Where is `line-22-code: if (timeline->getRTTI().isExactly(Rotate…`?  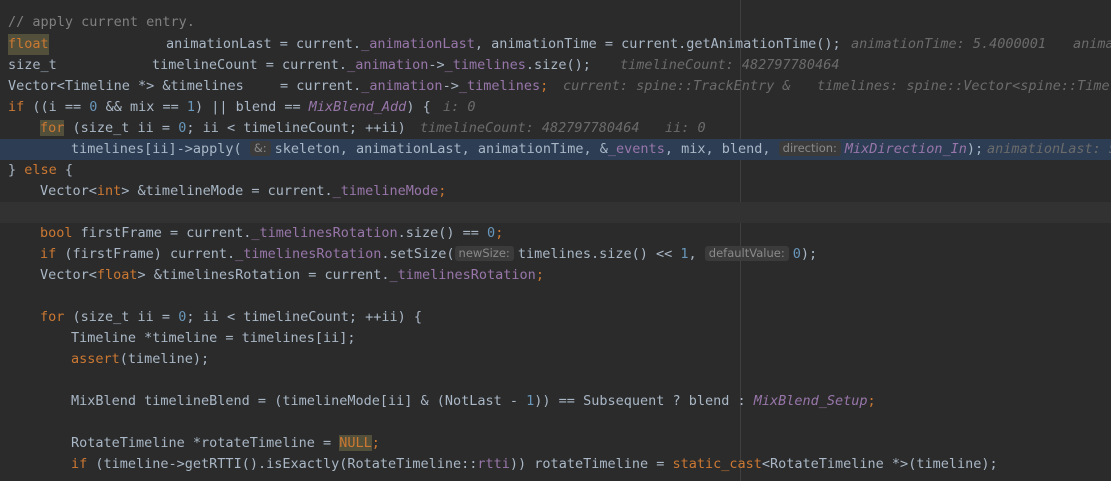 line-22-code: if (timeline->getRTTI().isExactly(Rotate… is located at coordinates (534, 464).